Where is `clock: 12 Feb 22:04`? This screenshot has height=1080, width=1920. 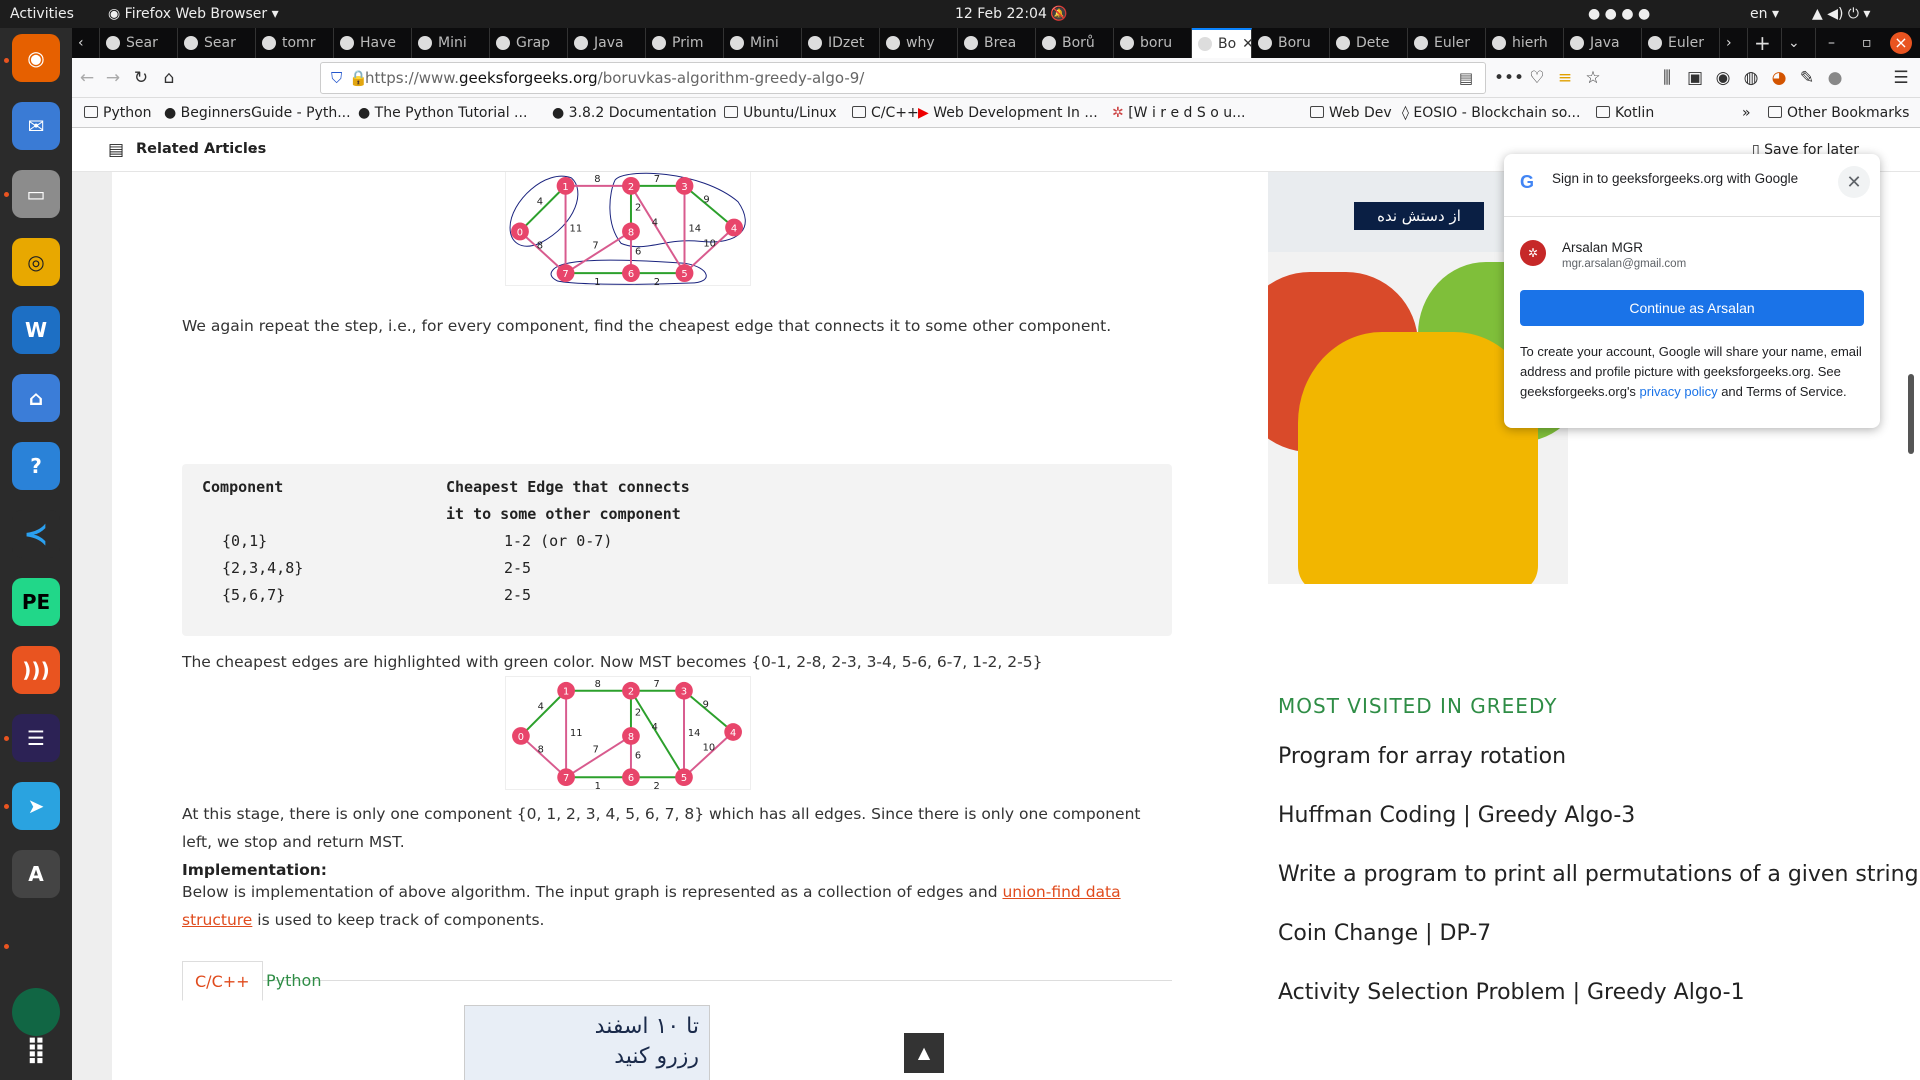
clock: 12 Feb 22:04 is located at coordinates (1001, 14).